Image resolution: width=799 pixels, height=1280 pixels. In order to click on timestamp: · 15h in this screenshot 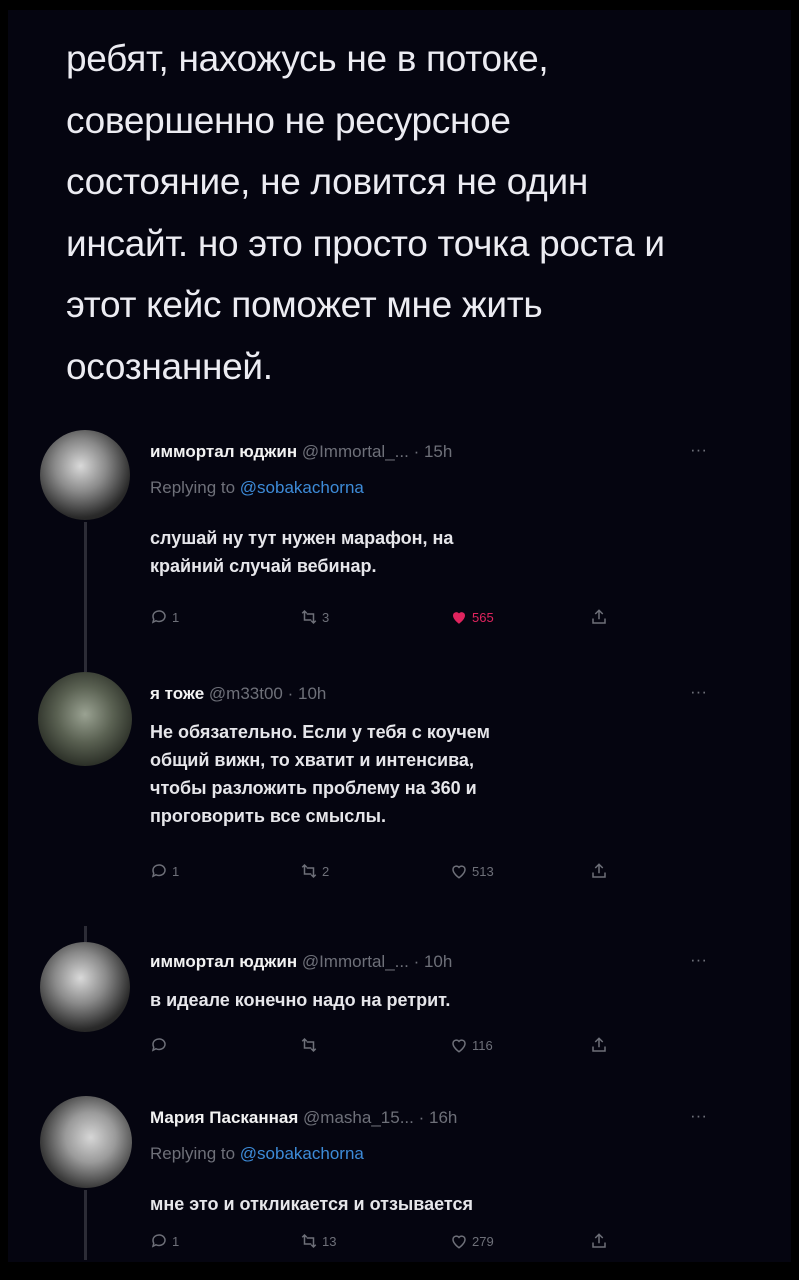, I will do `click(433, 451)`.